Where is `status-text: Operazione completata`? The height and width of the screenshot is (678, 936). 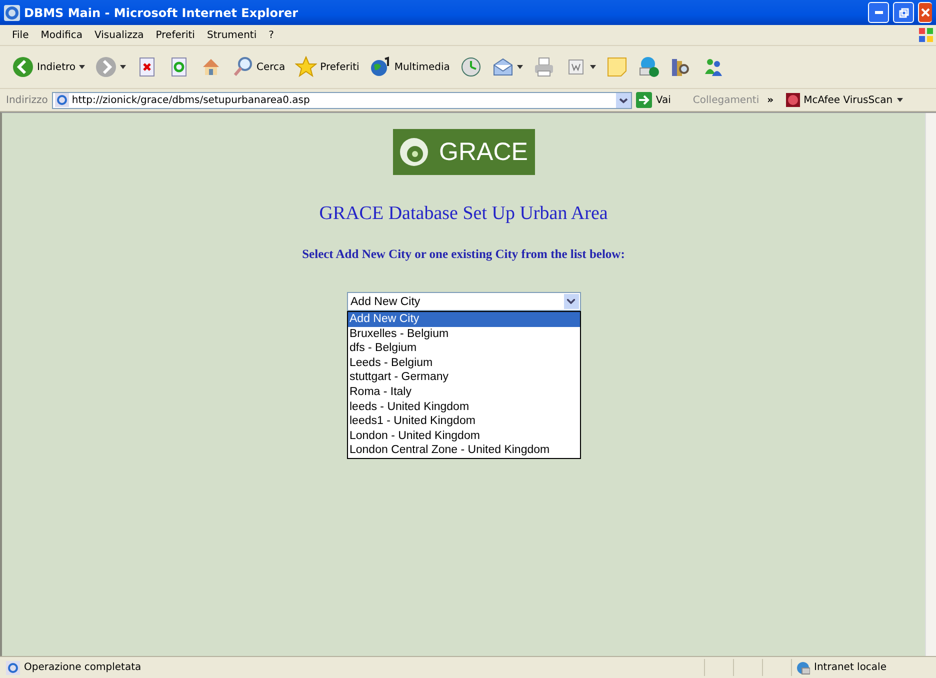 status-text: Operazione completata is located at coordinates (83, 667).